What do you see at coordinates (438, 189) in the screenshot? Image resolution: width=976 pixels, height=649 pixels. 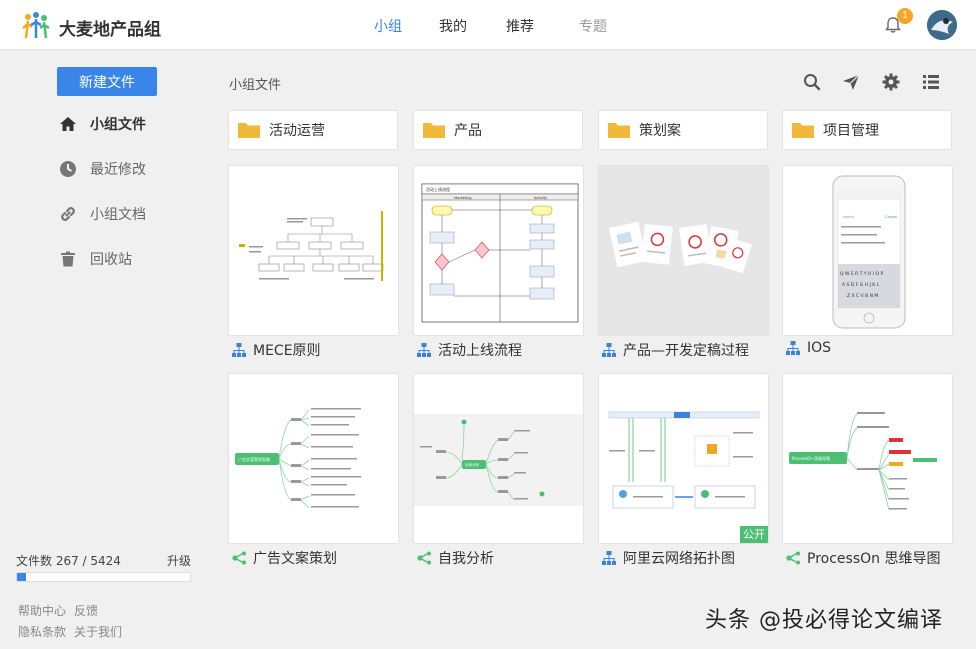 I see `flow-title: 活动上线流程` at bounding box center [438, 189].